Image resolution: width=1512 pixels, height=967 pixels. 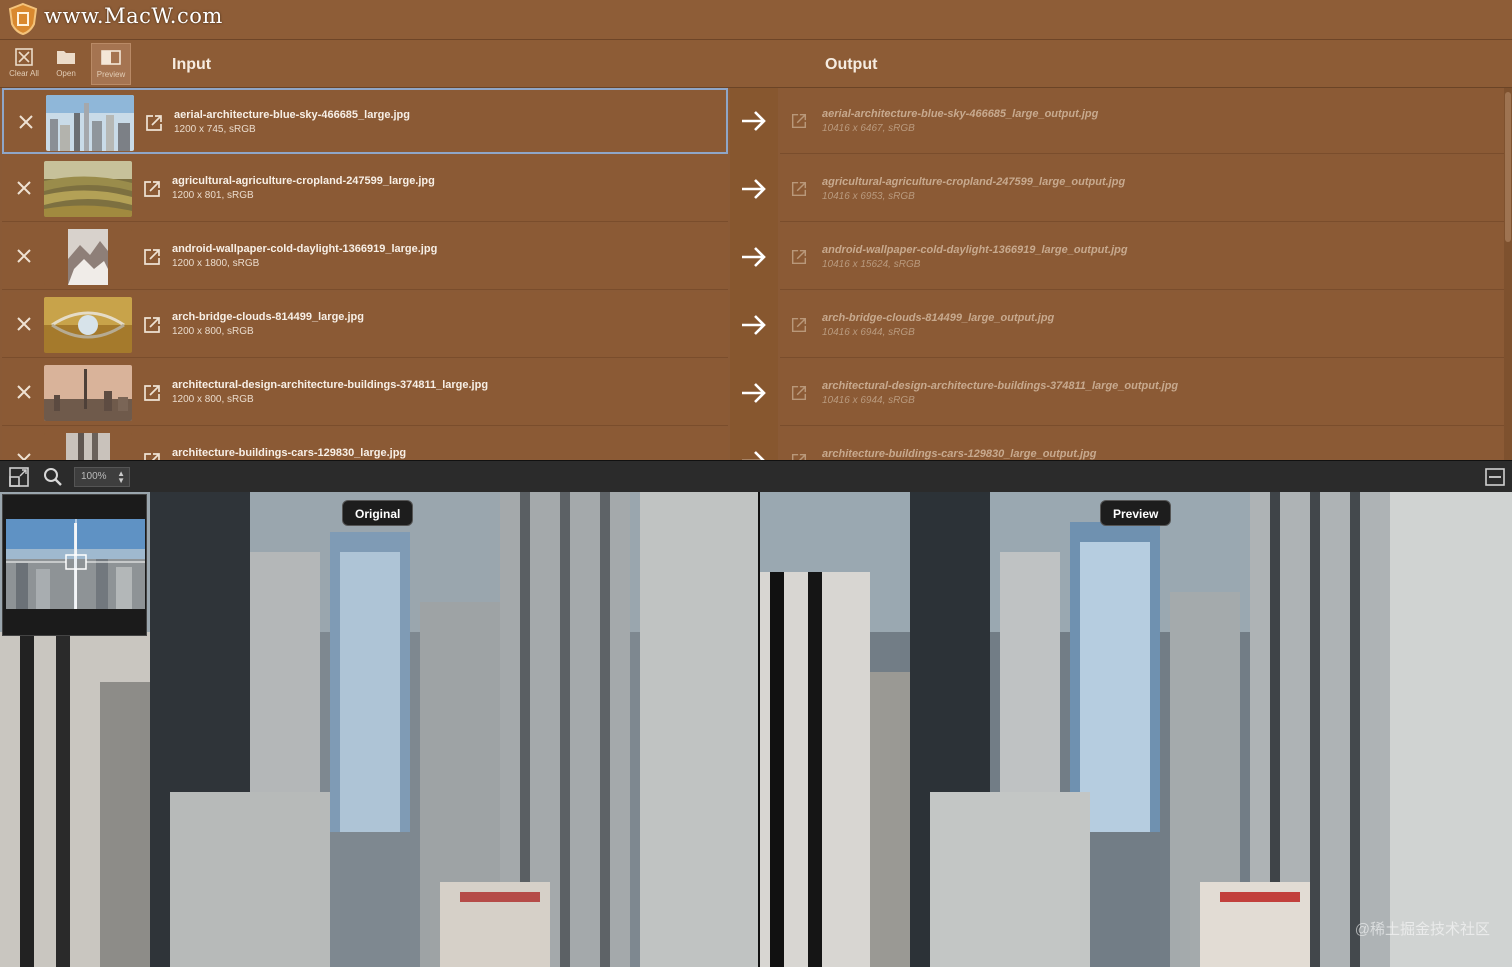 What do you see at coordinates (756, 20) in the screenshot?
I see `title-bar: www.MacW.com` at bounding box center [756, 20].